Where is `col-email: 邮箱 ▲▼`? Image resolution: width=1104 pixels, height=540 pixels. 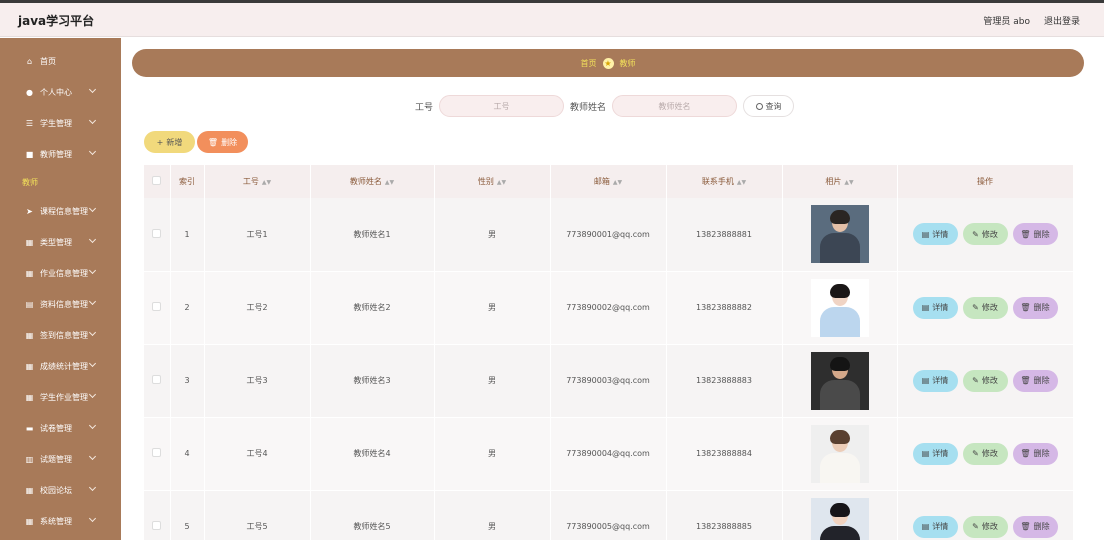
col-email: 邮箱 ▲▼ is located at coordinates (608, 181).